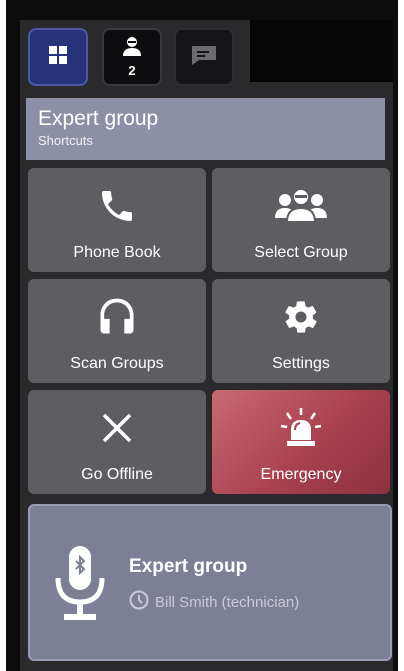 Image resolution: width=404 pixels, height=671 pixels. Describe the element at coordinates (301, 317) in the screenshot. I see `gear-icon` at that location.